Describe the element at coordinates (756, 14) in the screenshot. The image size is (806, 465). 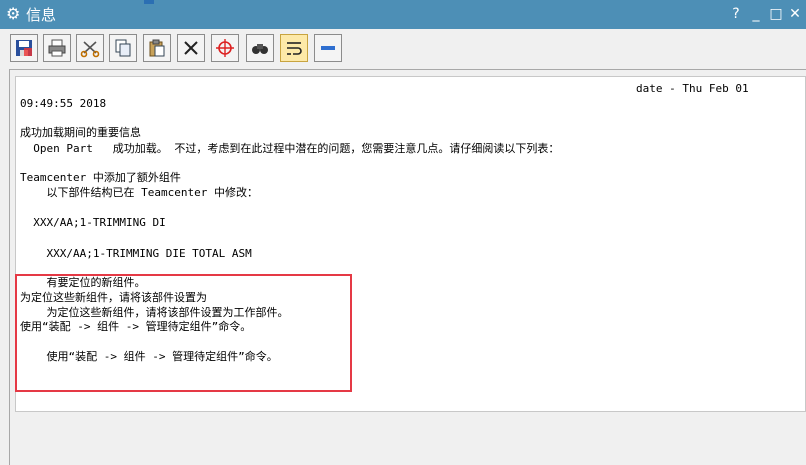
I see `minimize-button: _` at that location.